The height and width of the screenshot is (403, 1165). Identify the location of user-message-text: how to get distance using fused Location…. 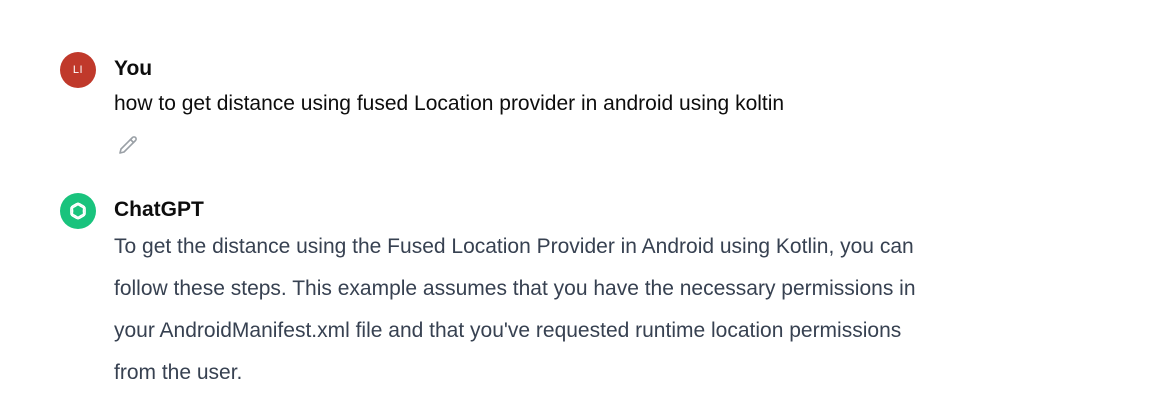
(449, 103).